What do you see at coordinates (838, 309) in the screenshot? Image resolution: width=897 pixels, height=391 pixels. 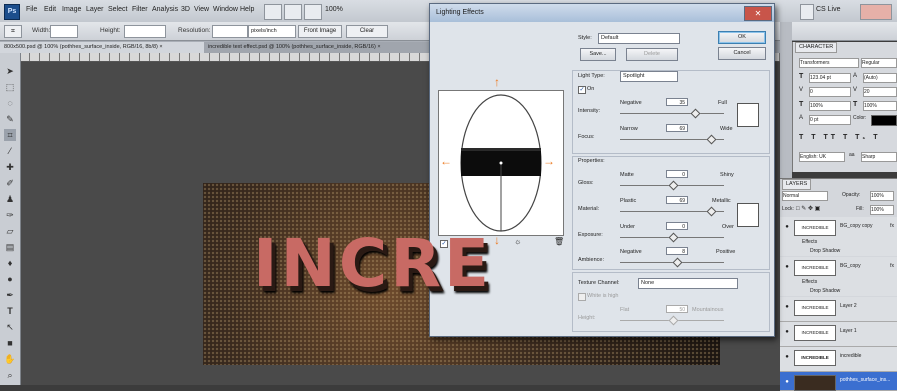 I see `layer-row: ● INCREDIBLE Layer 2` at bounding box center [838, 309].